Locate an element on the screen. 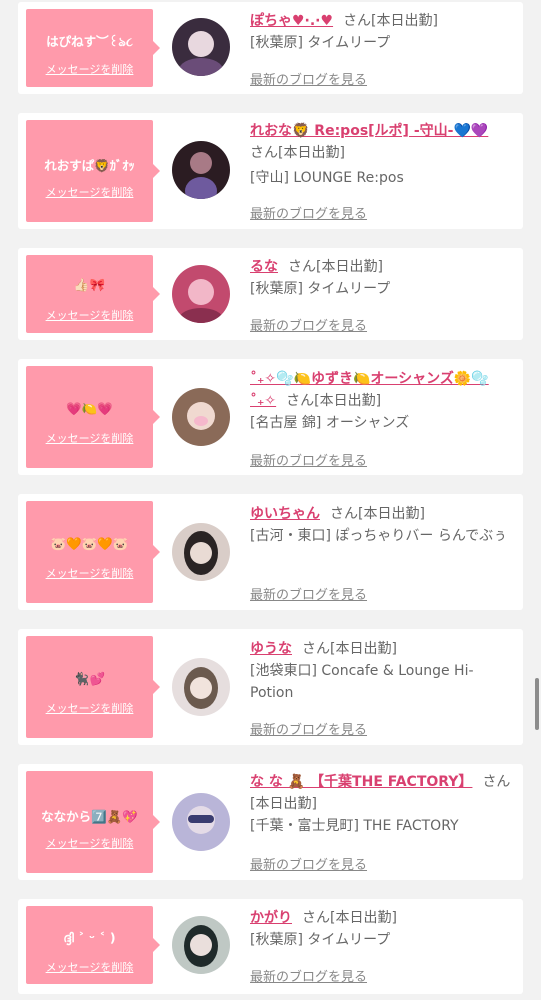 The width and height of the screenshot is (541, 1000). entry-info: ゆいちゃん さん[本日出勤] [古河・東口] ぽっちゃりバー らんでぶぅ is located at coordinates (380, 525).